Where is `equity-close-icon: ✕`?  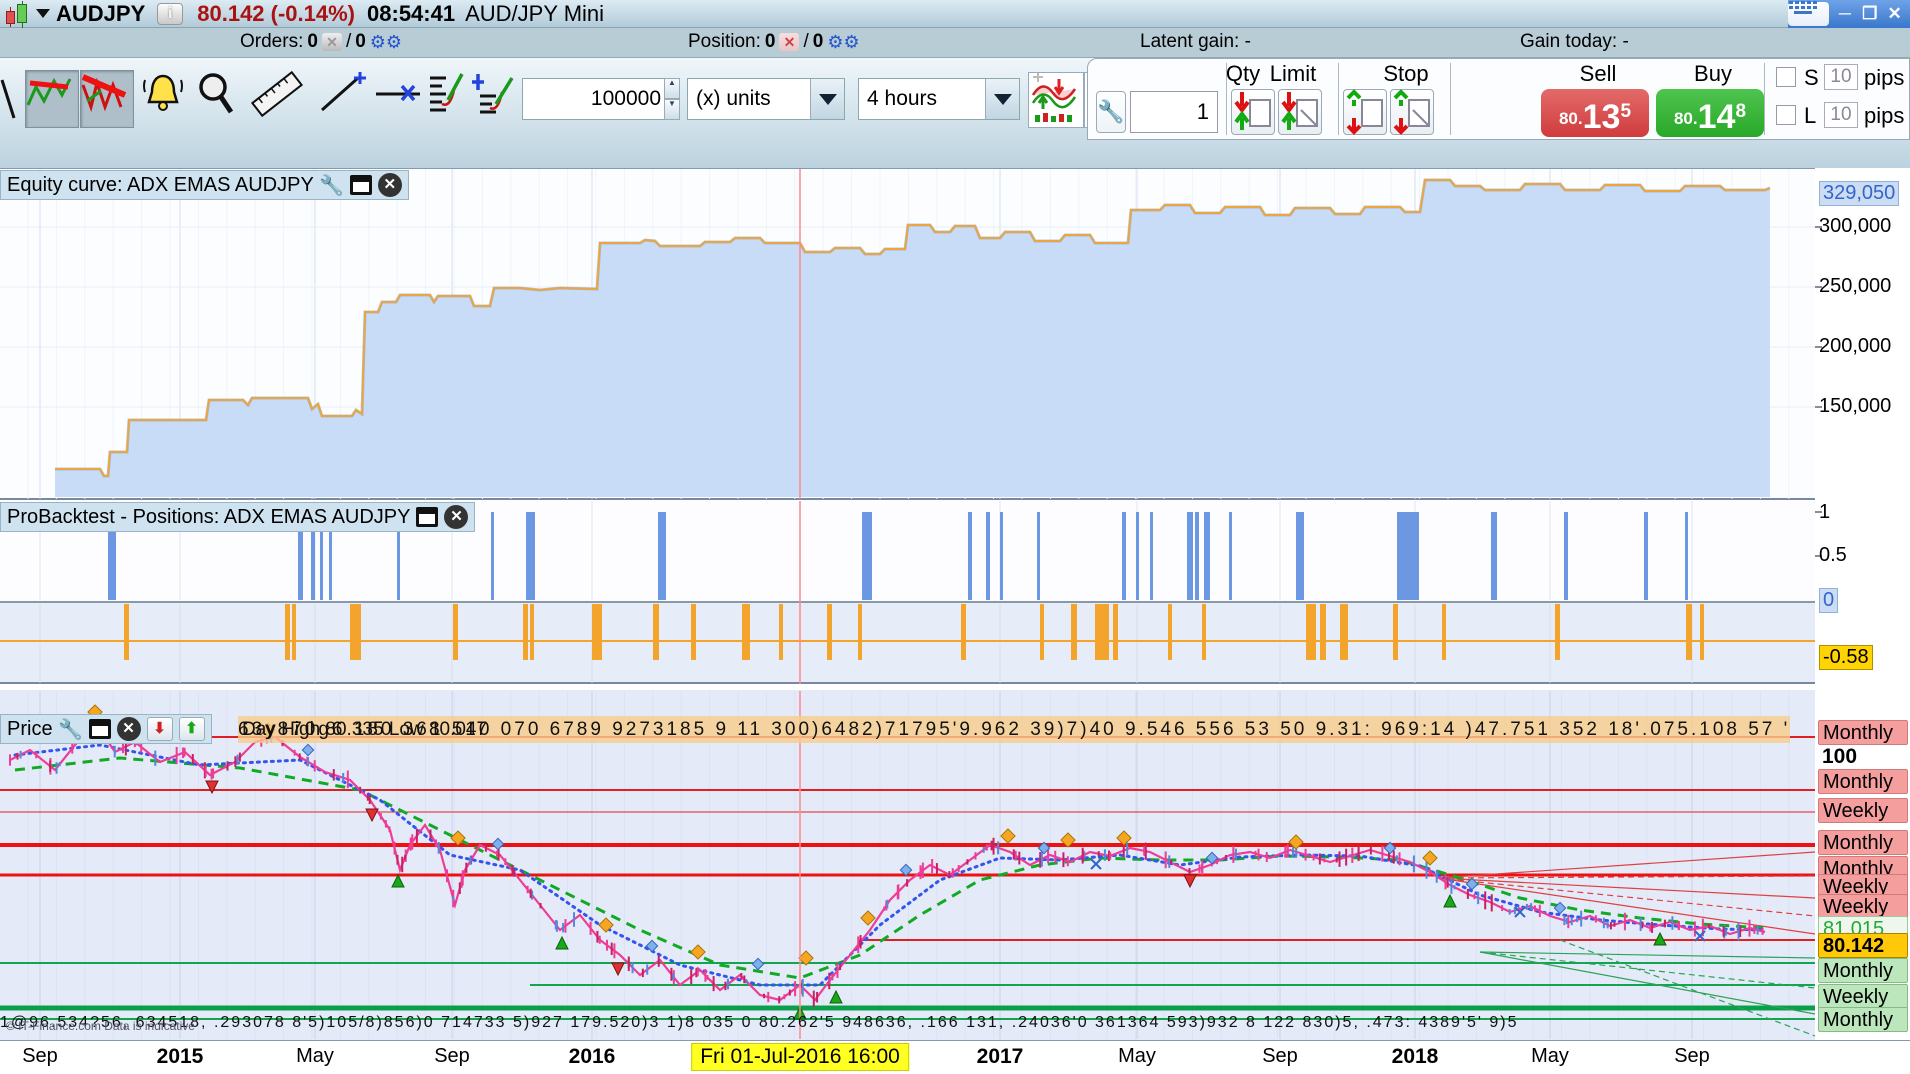
equity-close-icon: ✕ is located at coordinates (389, 185).